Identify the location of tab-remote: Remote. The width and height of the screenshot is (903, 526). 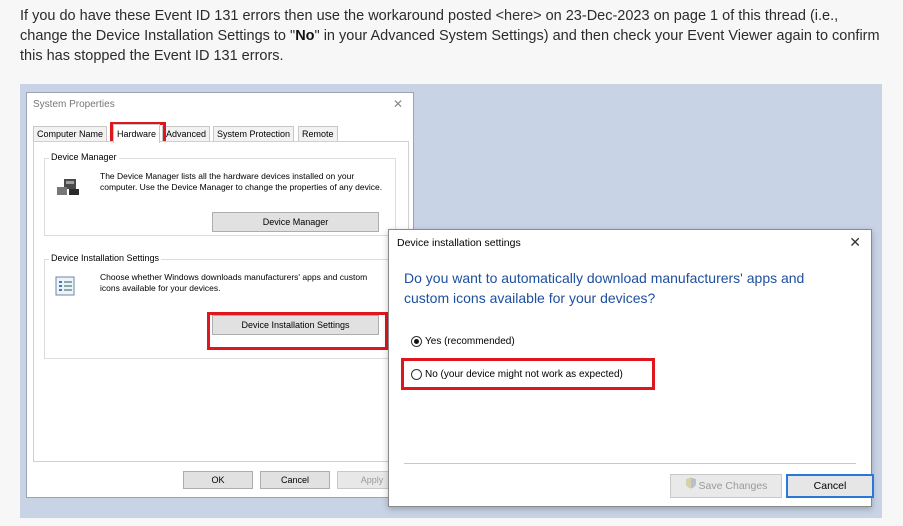
(318, 134).